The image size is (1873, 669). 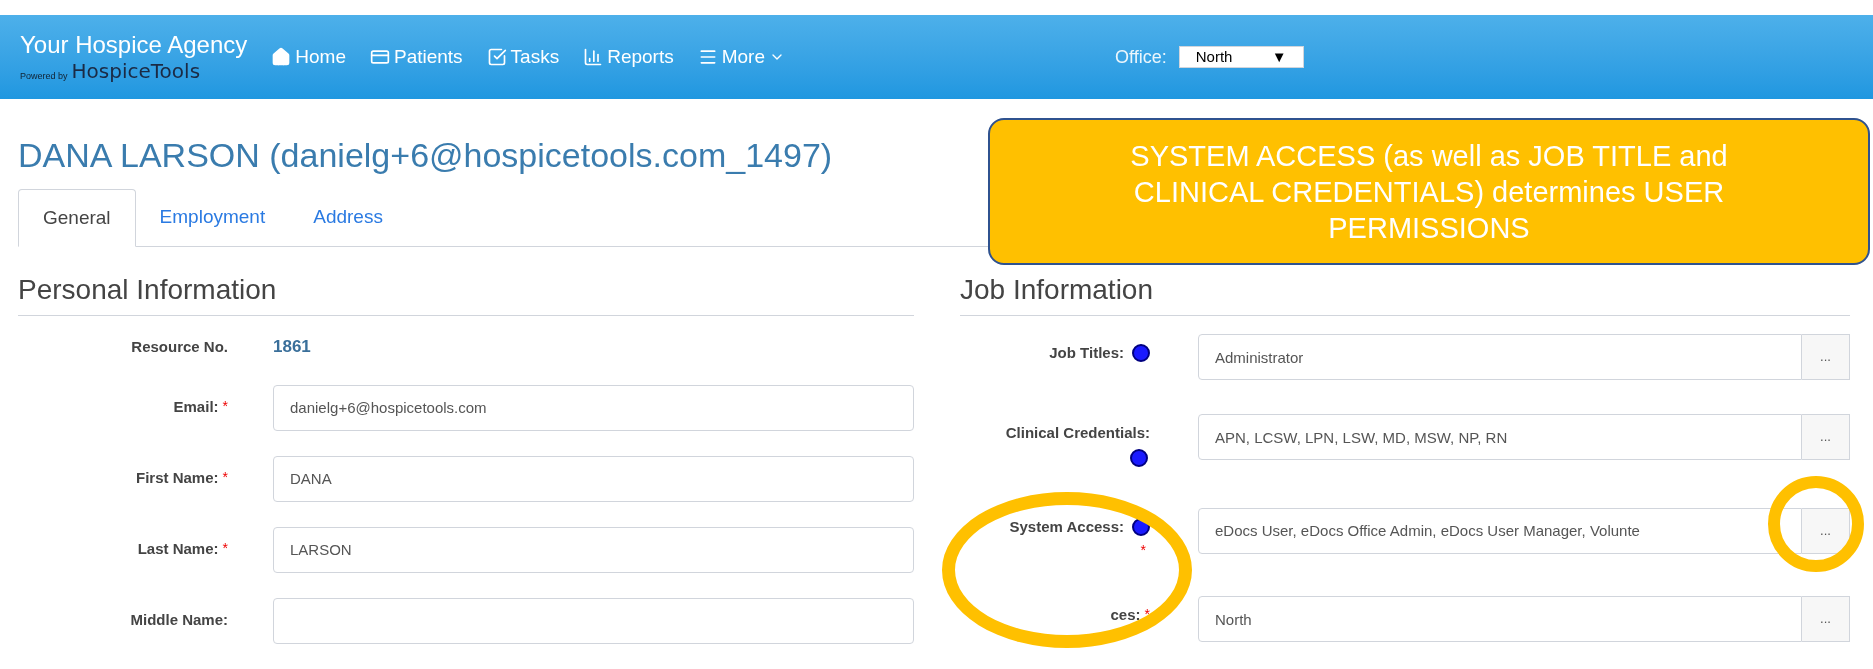 What do you see at coordinates (593, 407) in the screenshot?
I see `input-field: danielg+6@hospicetools.com` at bounding box center [593, 407].